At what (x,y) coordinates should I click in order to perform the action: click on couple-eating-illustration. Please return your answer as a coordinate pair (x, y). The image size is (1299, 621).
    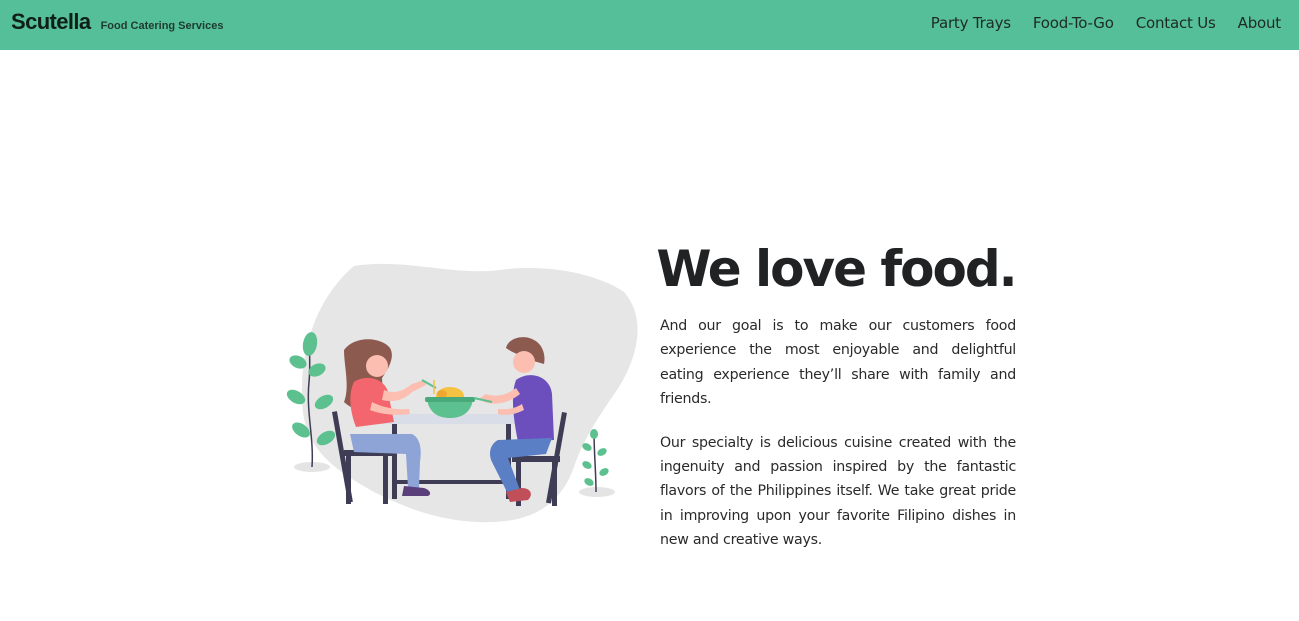
    Looking at the image, I should click on (462, 393).